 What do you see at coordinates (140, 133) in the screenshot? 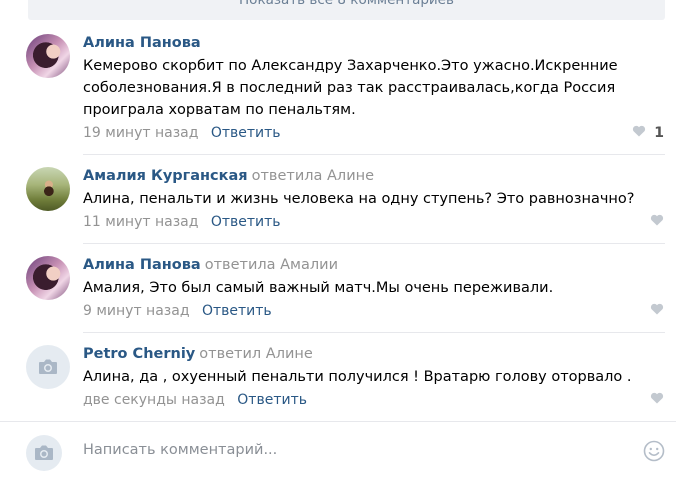
I see `comment-time: 19 минут назад` at bounding box center [140, 133].